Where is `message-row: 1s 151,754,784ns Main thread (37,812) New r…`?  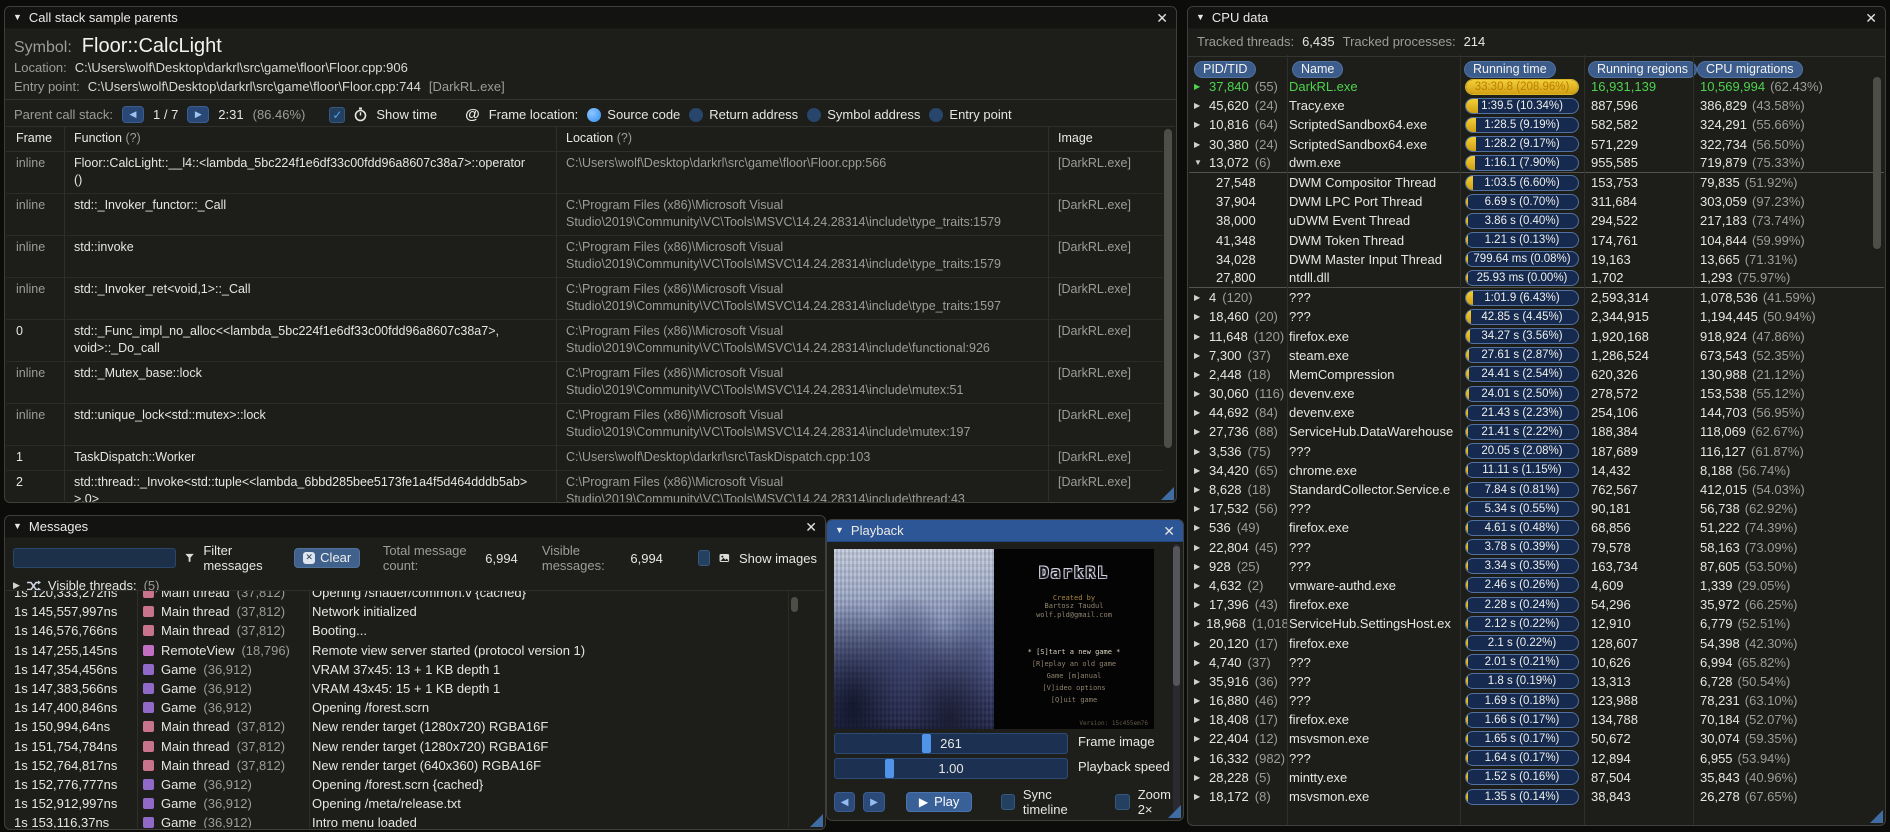
message-row: 1s 151,754,784ns Main thread (37,812) New r… is located at coordinates (415, 746).